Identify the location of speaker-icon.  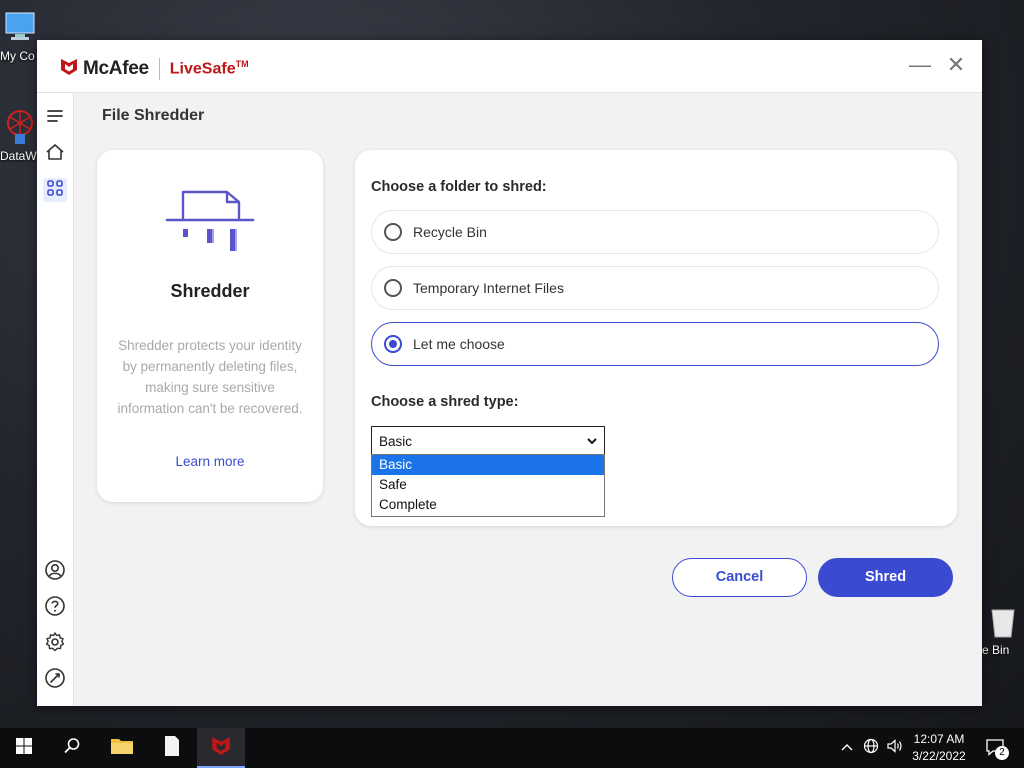
(895, 748).